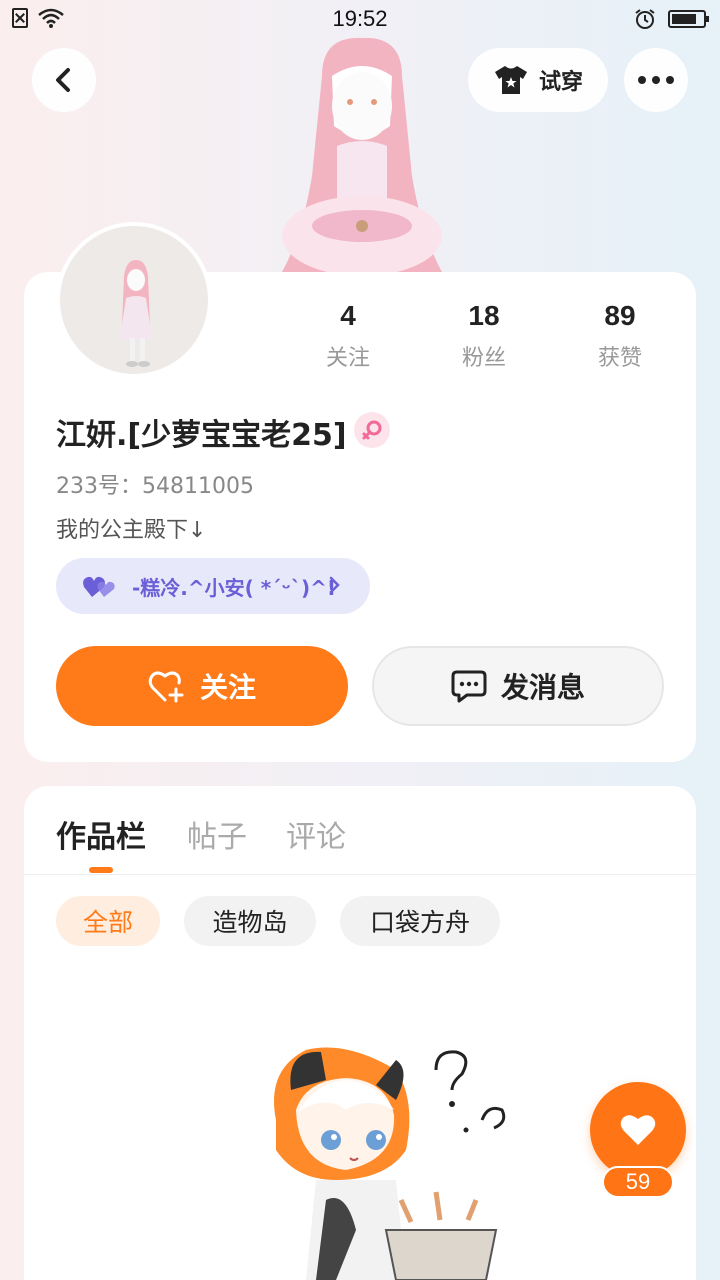  What do you see at coordinates (136, 313) in the screenshot?
I see `avatar-figure-thumbnail` at bounding box center [136, 313].